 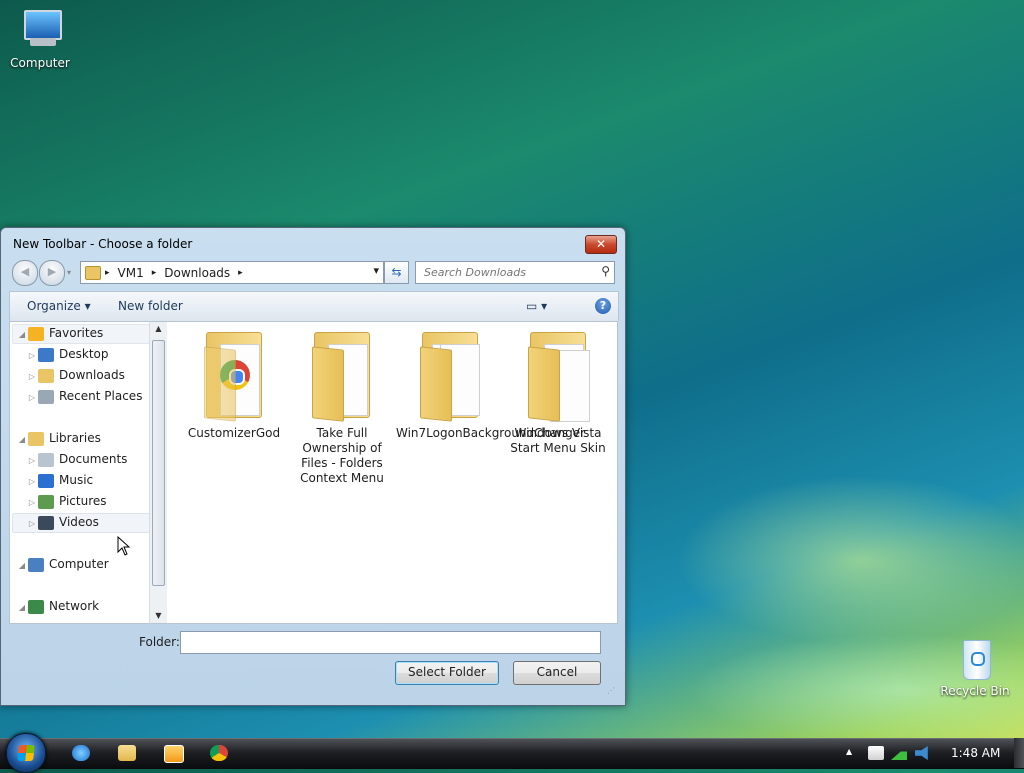 What do you see at coordinates (150, 306) in the screenshot?
I see `new-folder-button: New folder` at bounding box center [150, 306].